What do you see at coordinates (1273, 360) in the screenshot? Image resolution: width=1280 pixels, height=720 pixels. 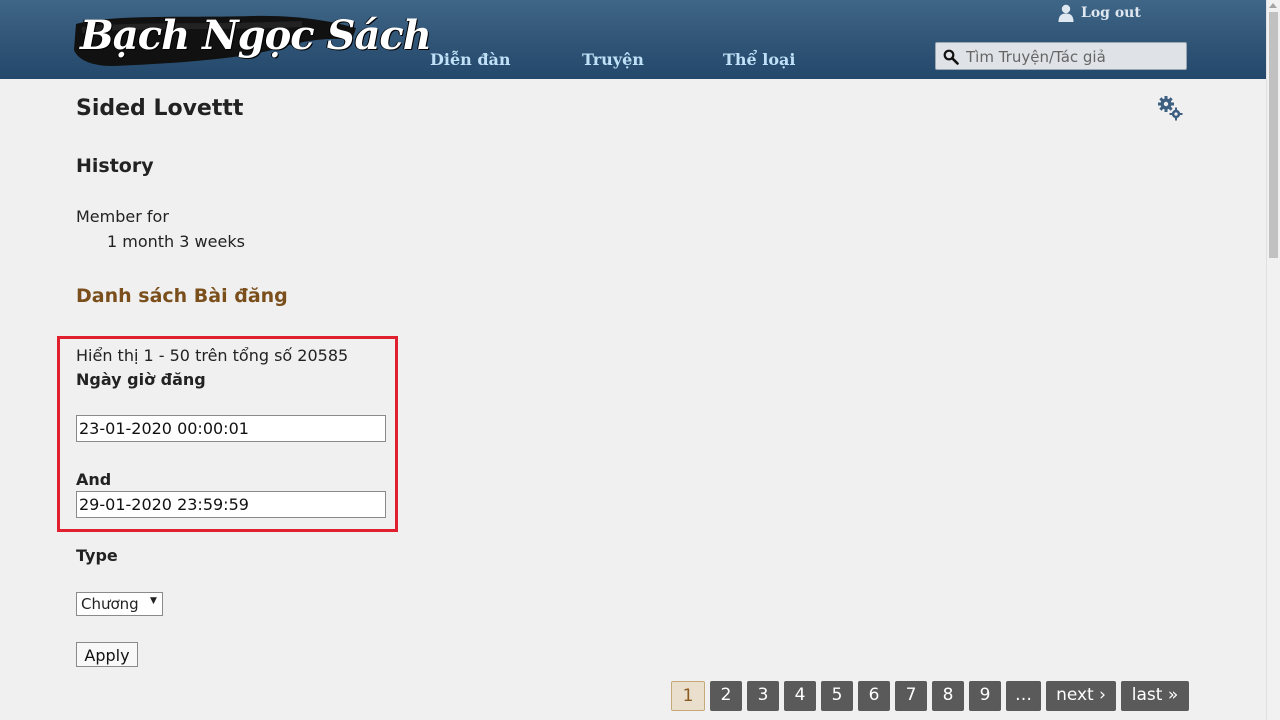 I see `page-scrollbar` at bounding box center [1273, 360].